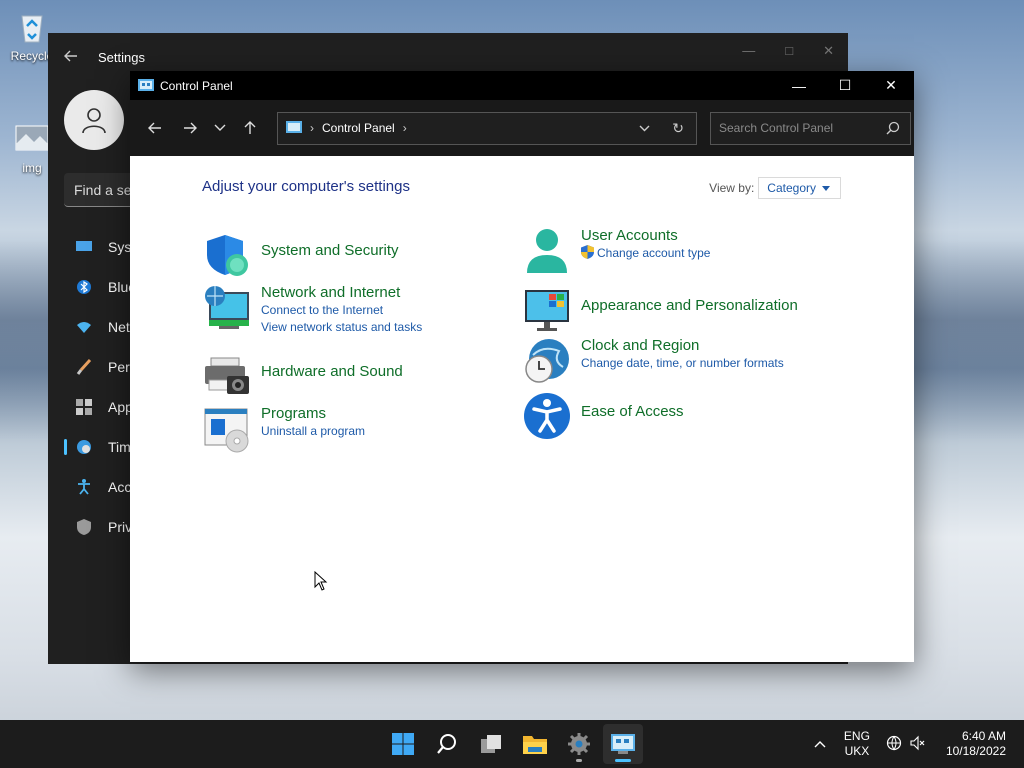 The width and height of the screenshot is (1024, 768). Describe the element at coordinates (845, 85) in the screenshot. I see `maximize-icon: ☐` at that location.